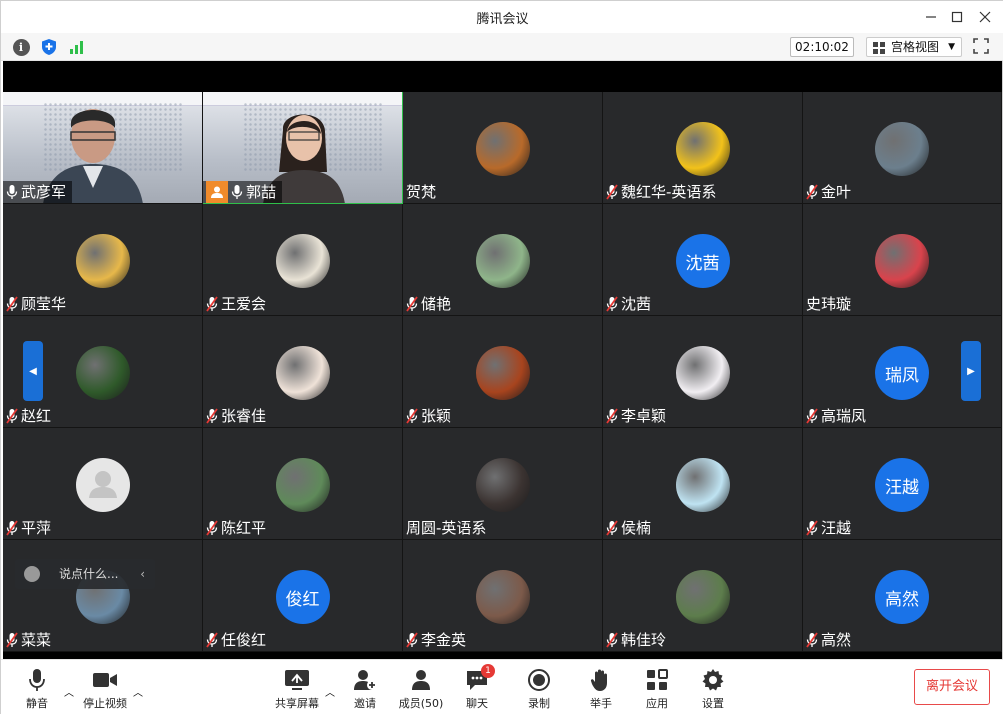 The image size is (1003, 714). Describe the element at coordinates (37, 703) in the screenshot. I see `mute-label: 静音` at that location.